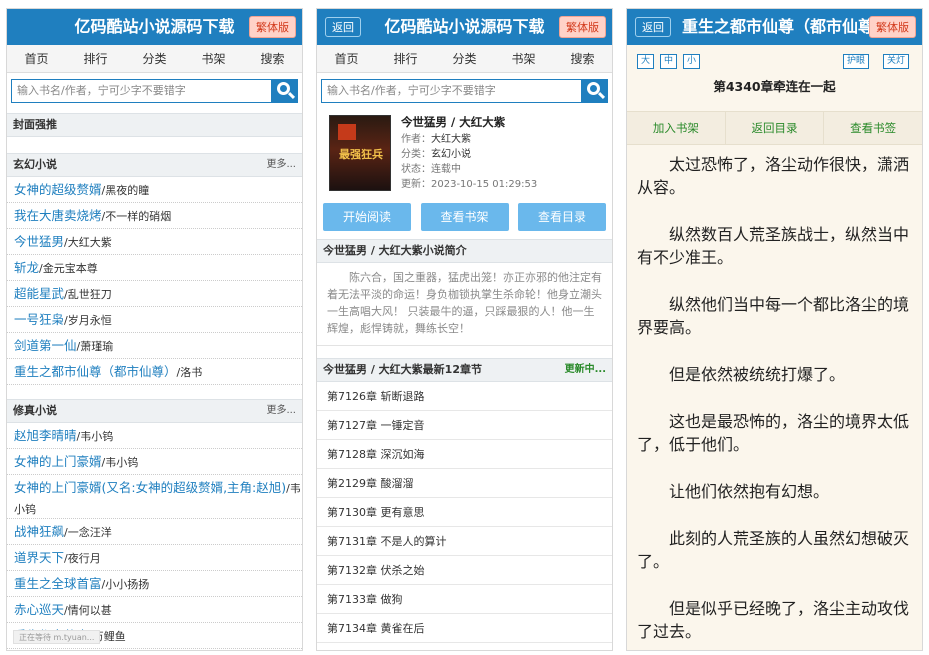  Describe the element at coordinates (150, 487) in the screenshot. I see `book-title-link: 女神的上门豪婿(又名:女神的超级赘婿,主角:赵旭)` at that location.